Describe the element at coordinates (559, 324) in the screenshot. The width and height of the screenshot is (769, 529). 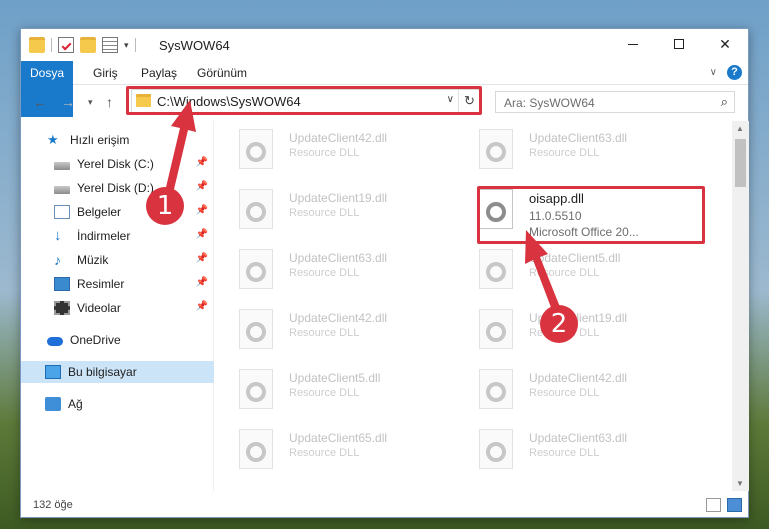
I see `step-badge-2: 2` at that location.